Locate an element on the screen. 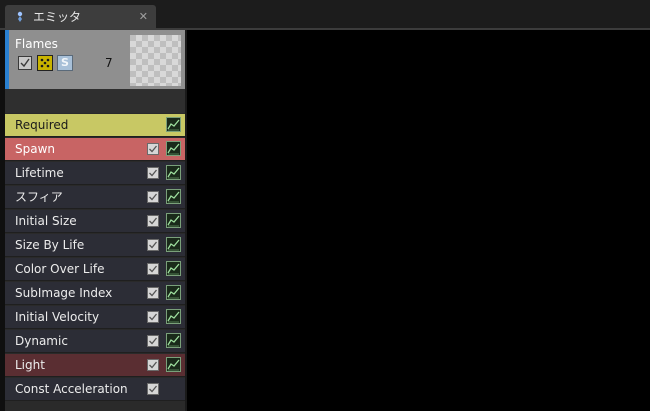  tab-emitter: エミッタ ✕ is located at coordinates (80, 17).